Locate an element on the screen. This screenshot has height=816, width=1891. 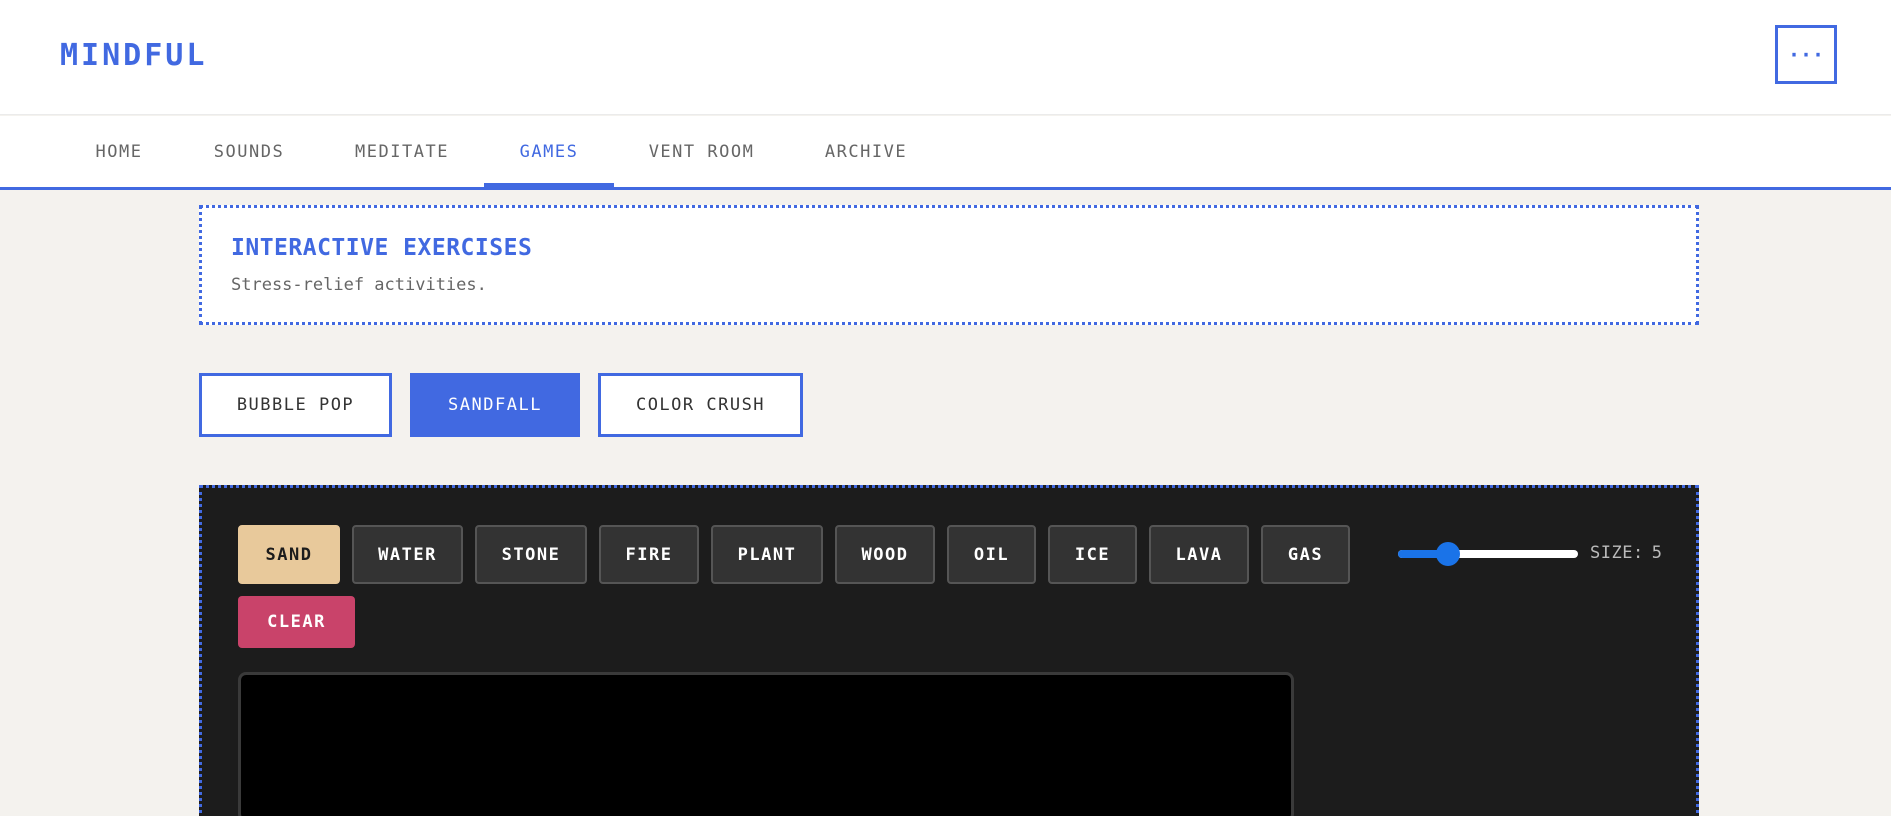
tab-sandfall: SANDFALL is located at coordinates (495, 405).